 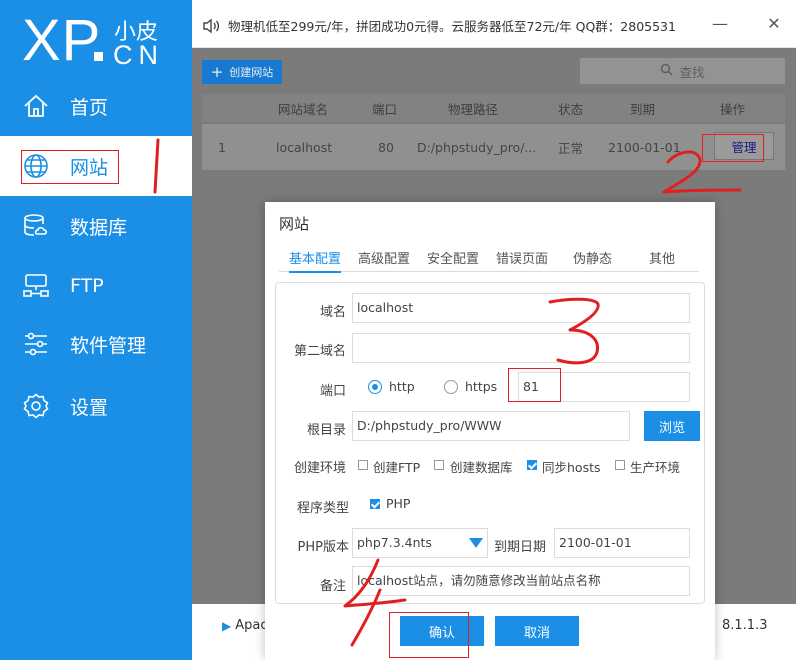 I want to click on php-version-label: PHP版本, so click(x=323, y=547).